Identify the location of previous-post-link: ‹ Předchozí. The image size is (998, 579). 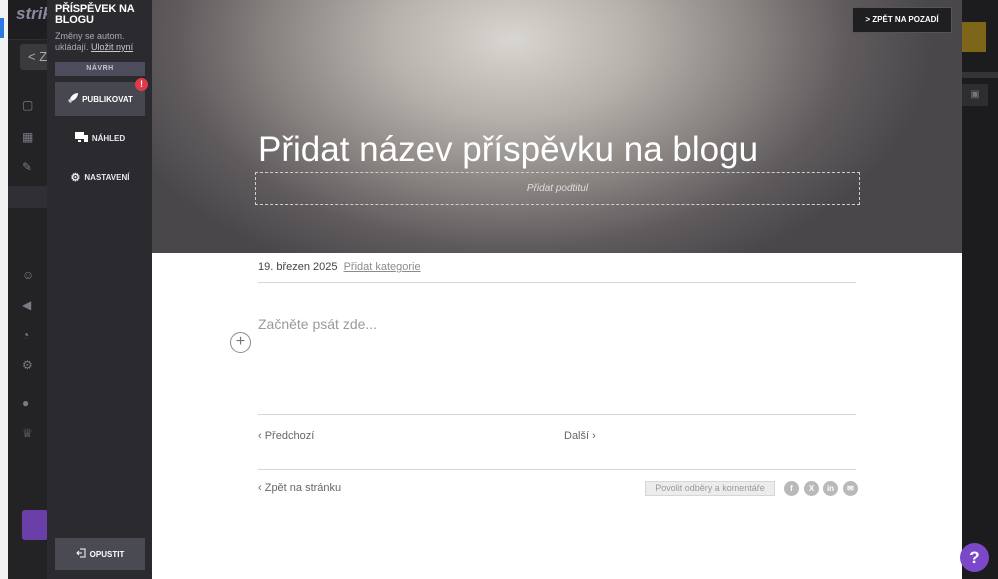
(286, 436).